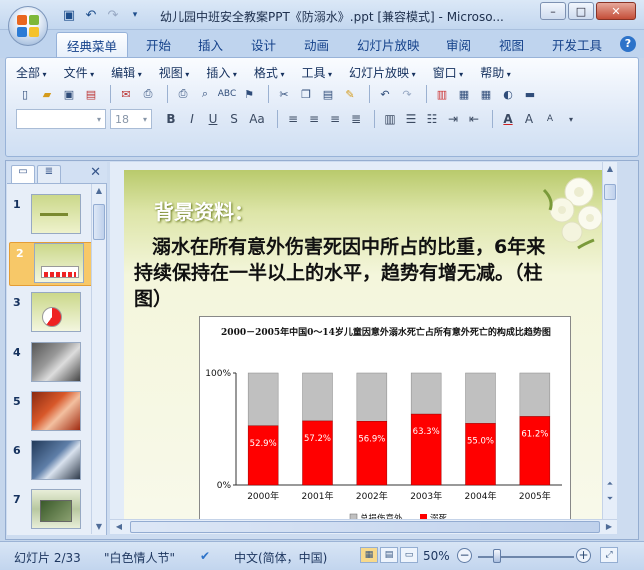 The image size is (644, 570). What do you see at coordinates (205, 94) in the screenshot?
I see `print-preview-icon: ⌕` at bounding box center [205, 94].